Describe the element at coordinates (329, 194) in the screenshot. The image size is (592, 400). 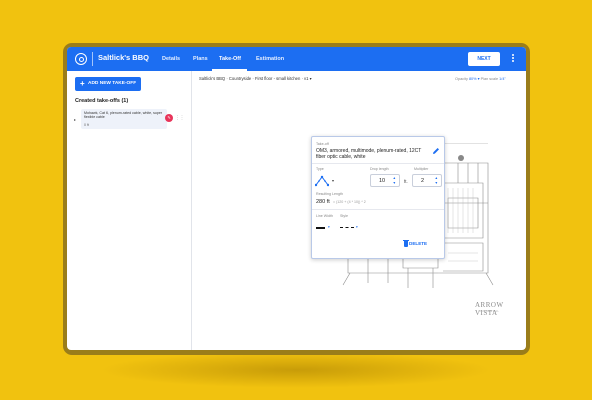
I see `resulting-length-label: Resulting Length` at that location.